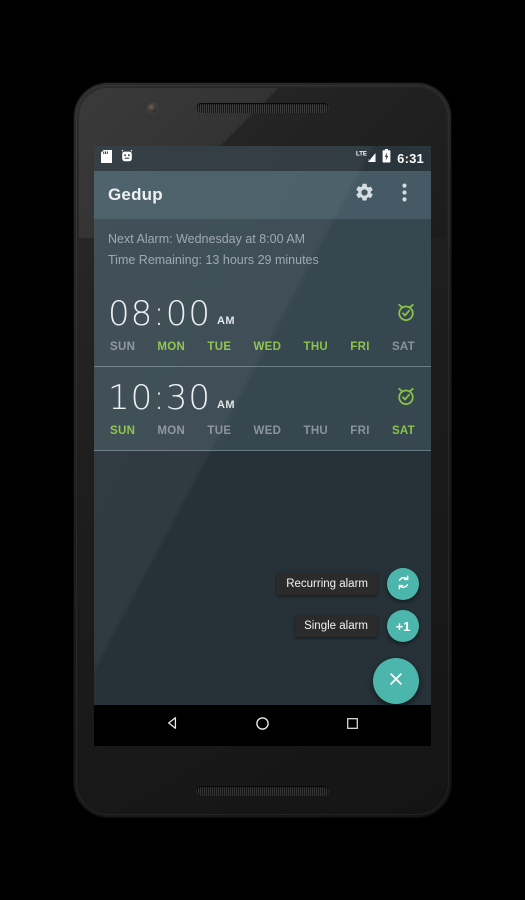 Image resolution: width=525 pixels, height=900 pixels. I want to click on recurring-alarm-label: Recurring alarm, so click(327, 584).